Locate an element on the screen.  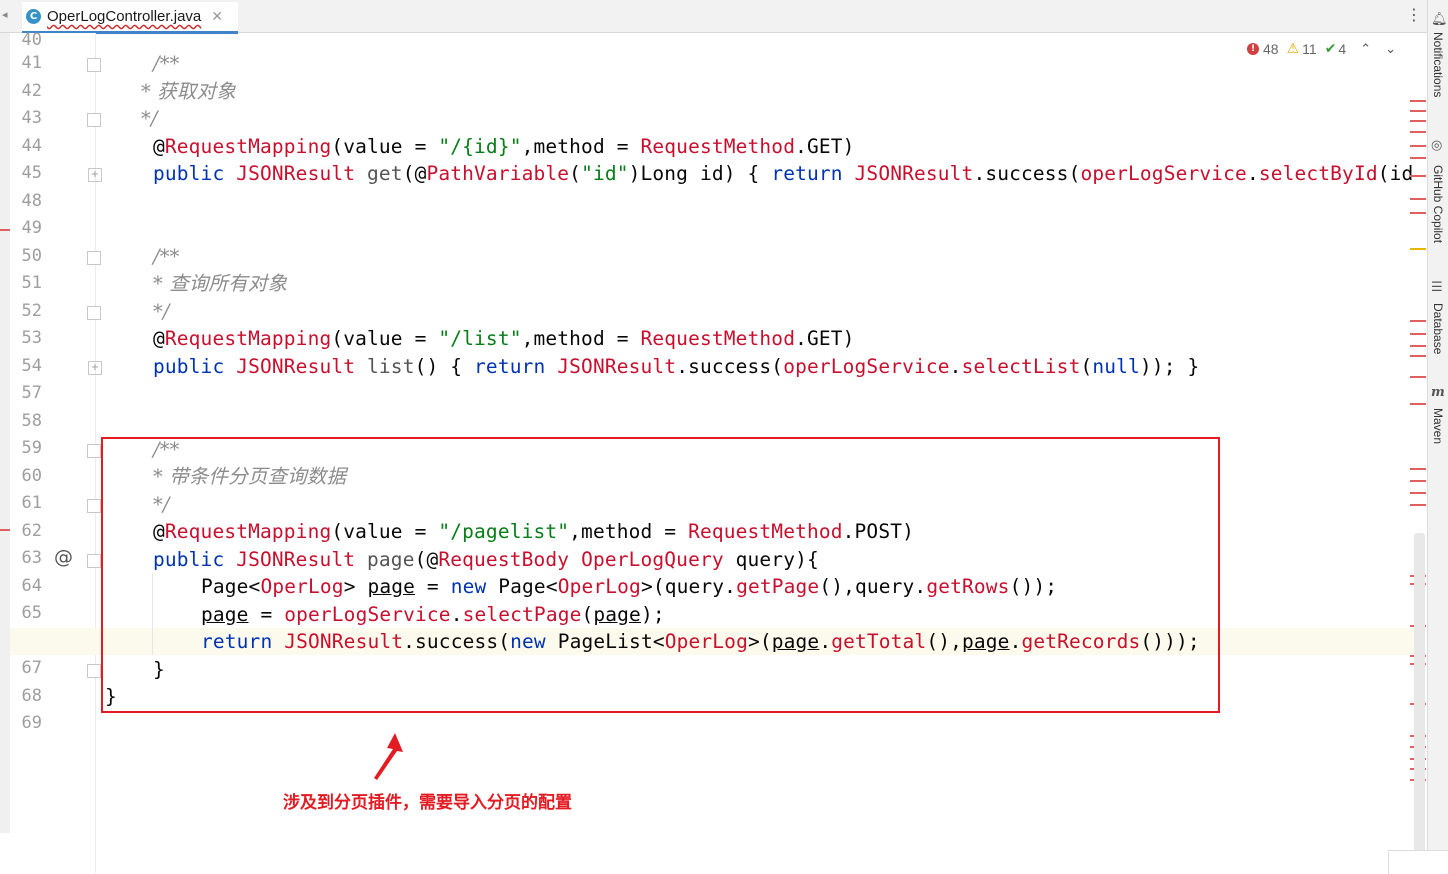
annotation-text: 涉及到分页插件，需要导入分页的配置 is located at coordinates (427, 803).